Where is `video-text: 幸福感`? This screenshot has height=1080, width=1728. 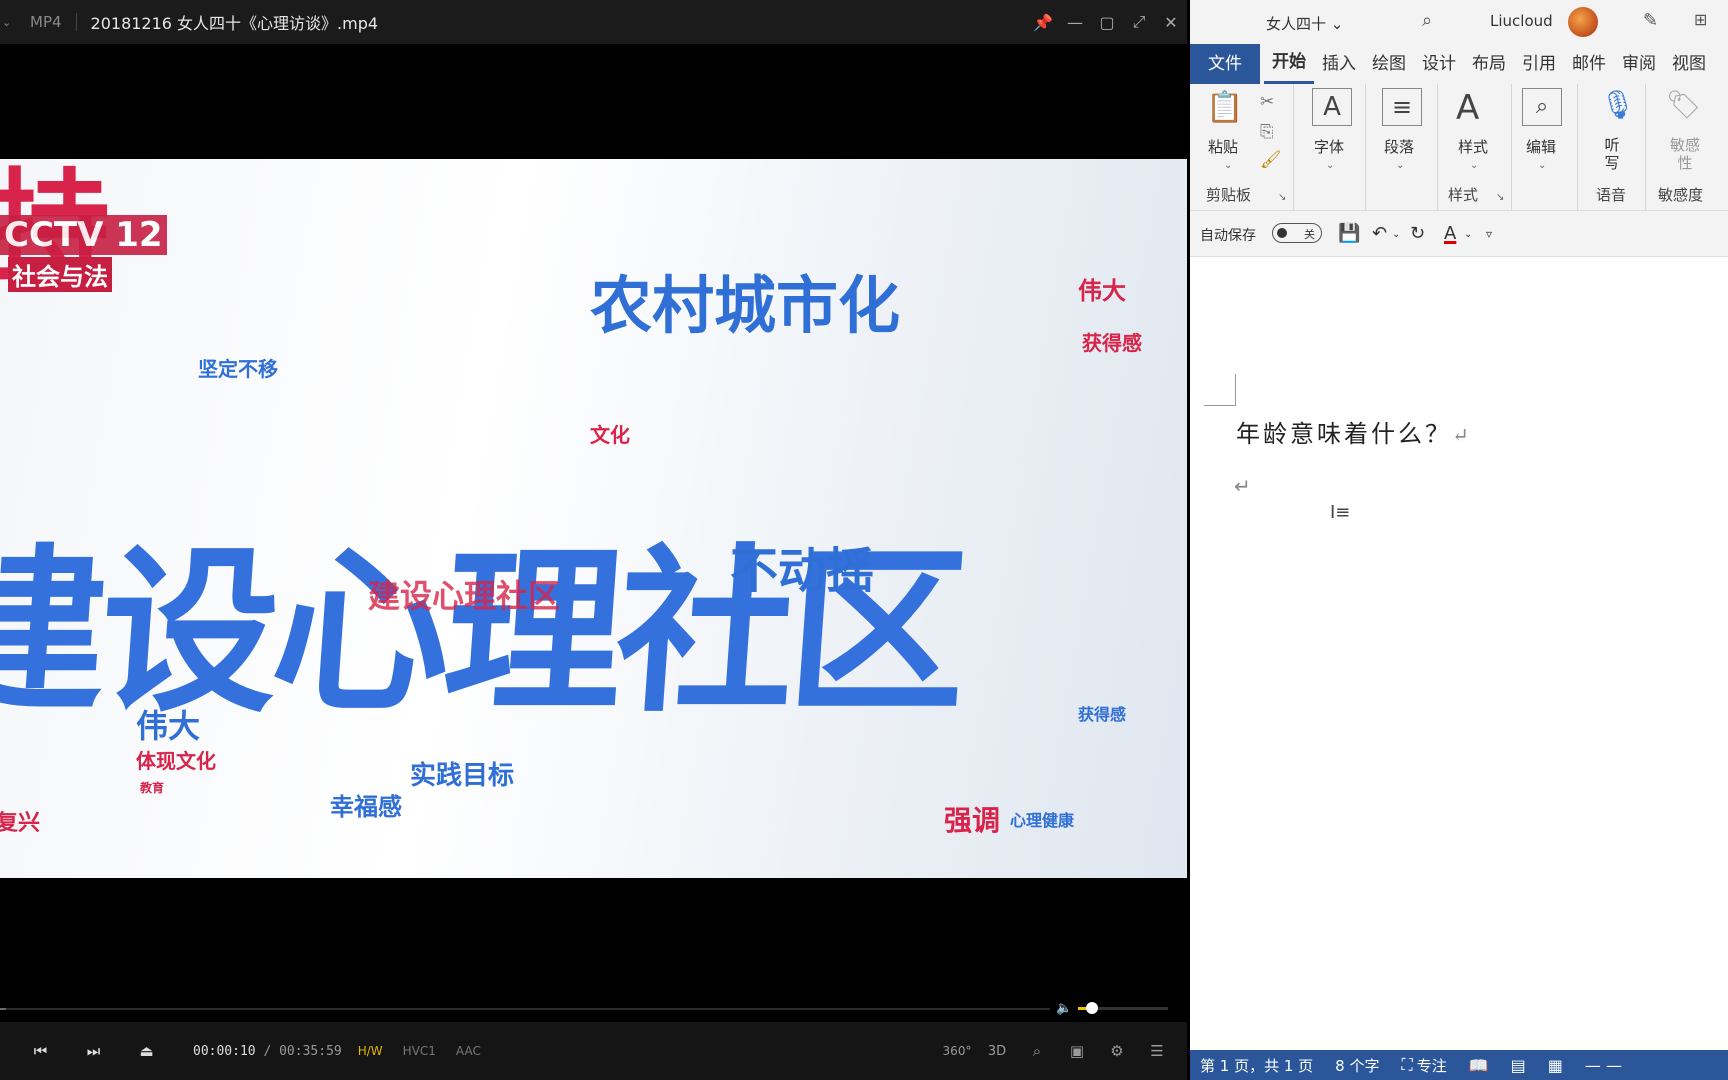
video-text: 幸福感 is located at coordinates (366, 807).